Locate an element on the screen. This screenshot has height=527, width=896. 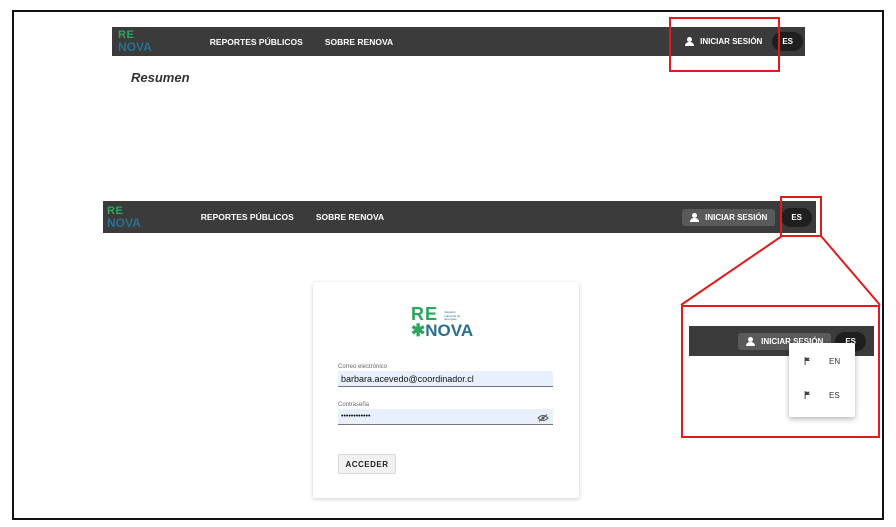
password-label: Contraseña is located at coordinates (354, 405).